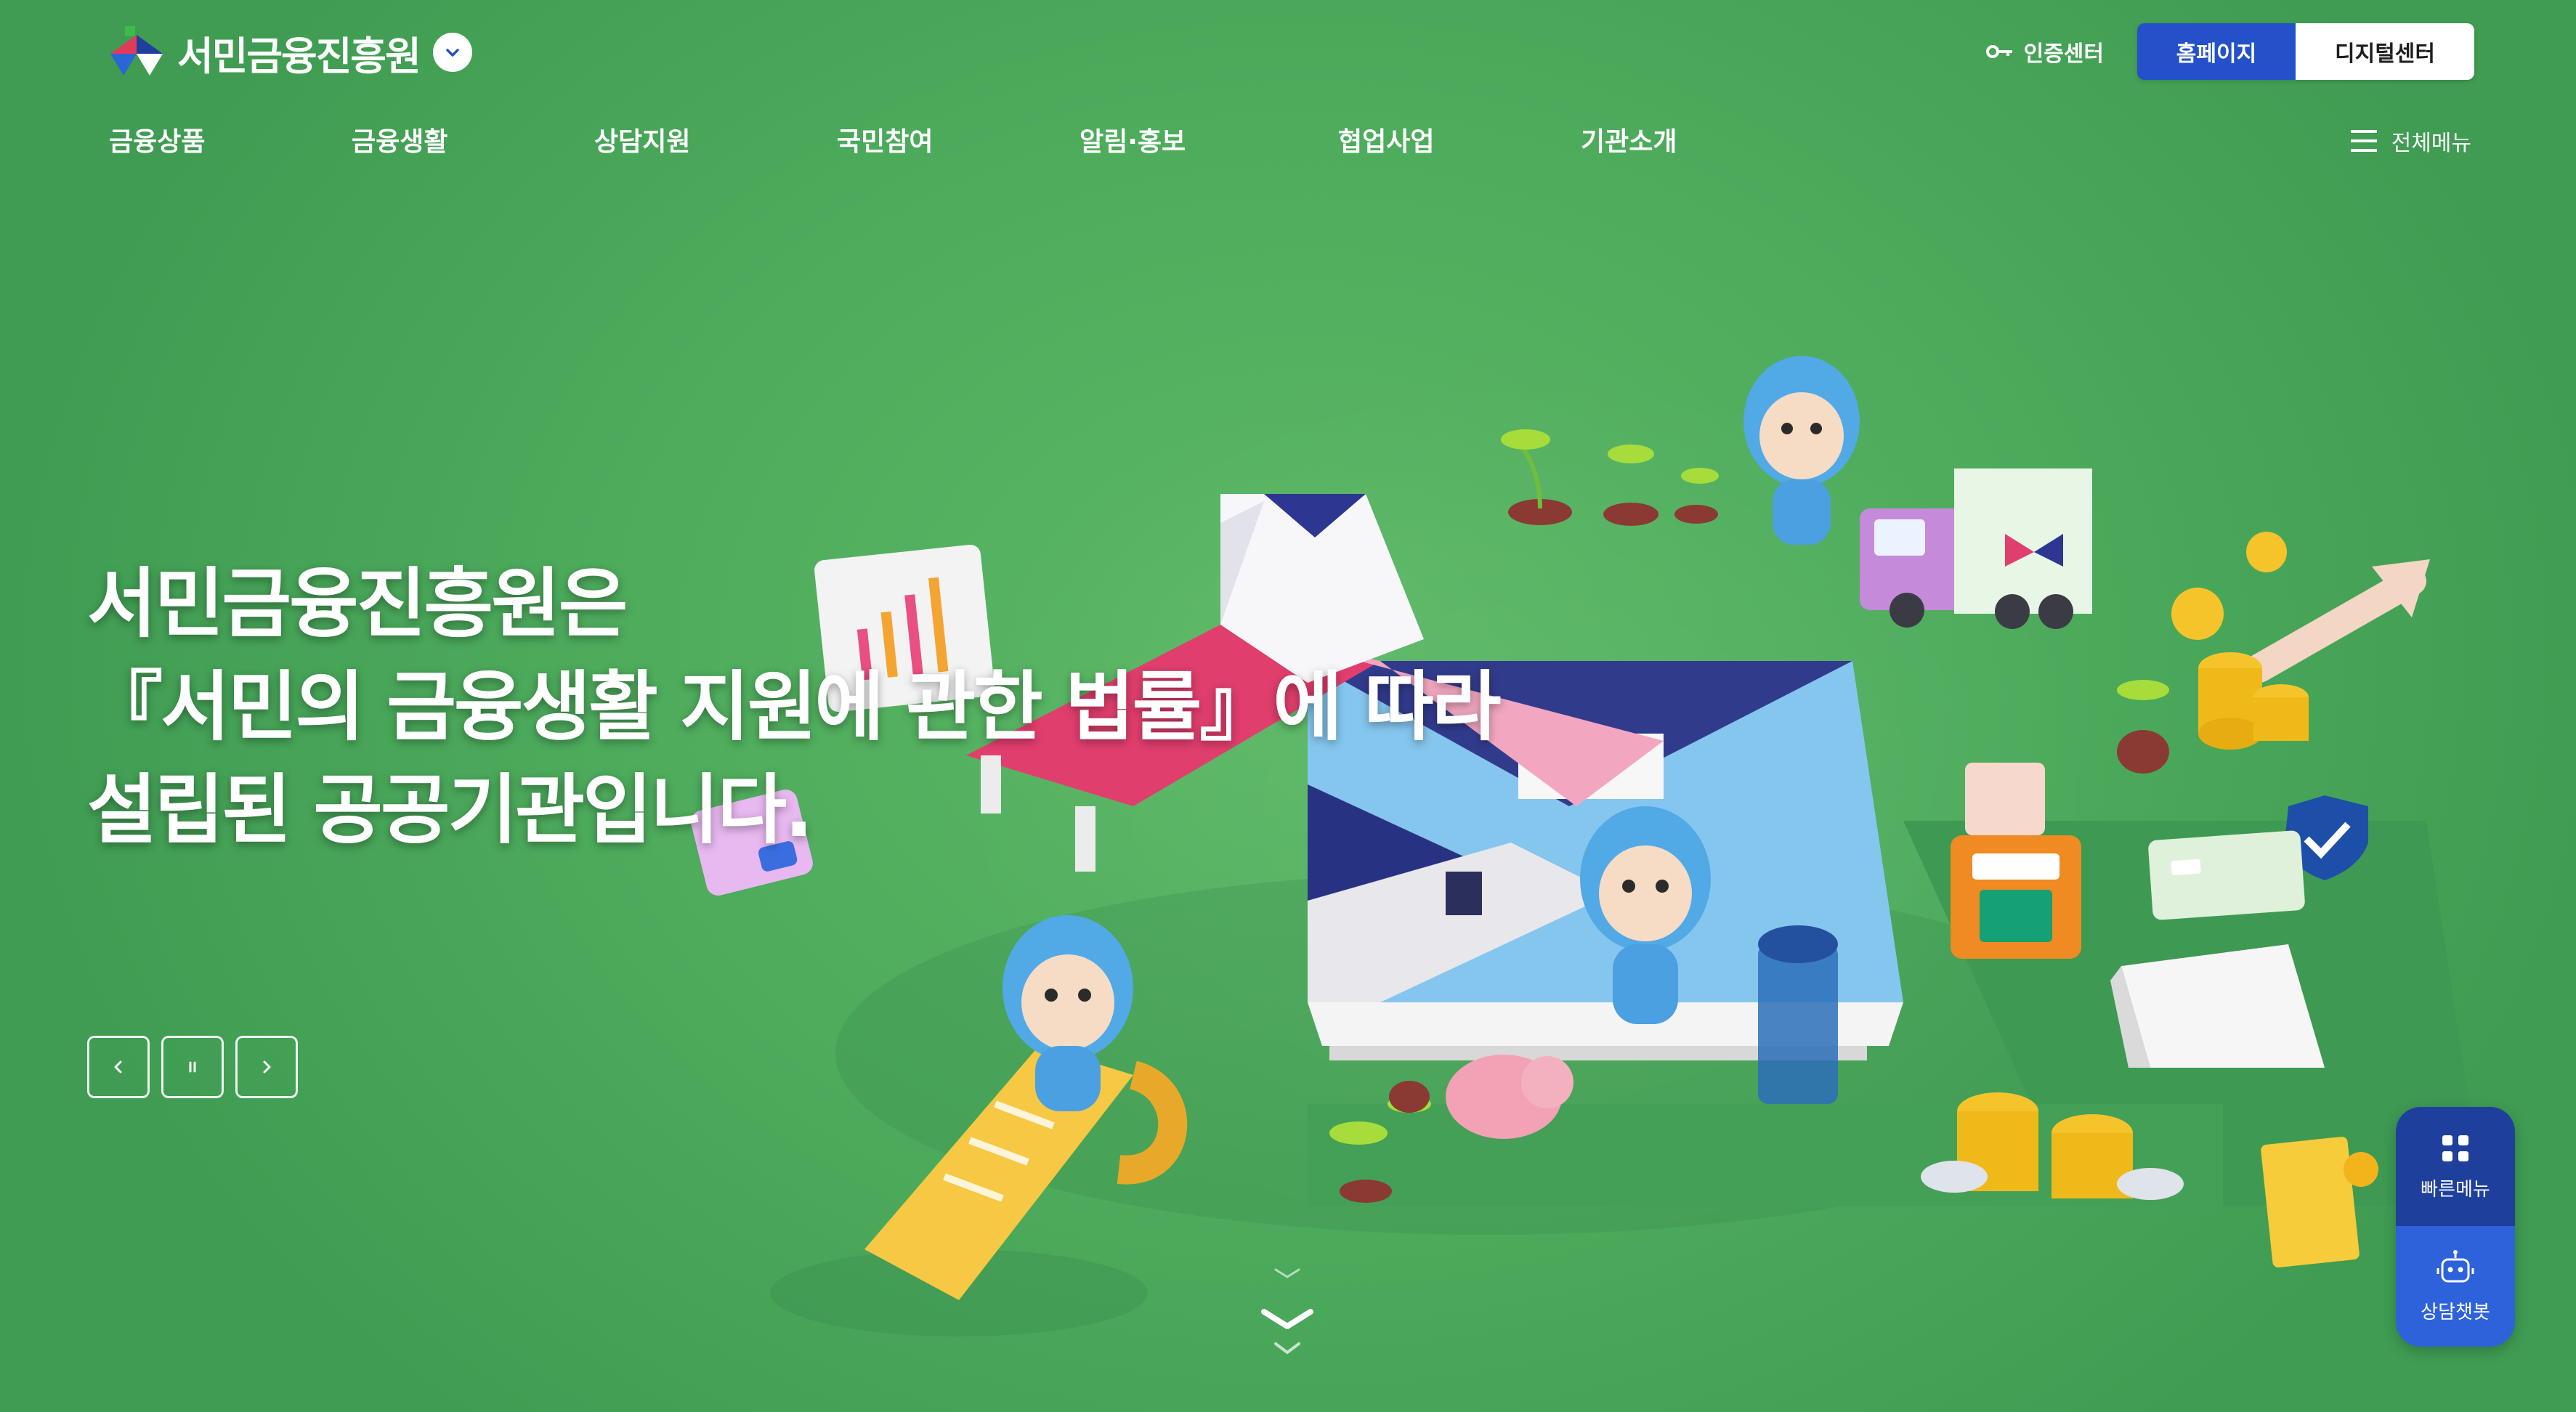 The image size is (2576, 1412). Describe the element at coordinates (357, 603) in the screenshot. I see `hero-title-line-1: 서민금융진흥원은` at that location.